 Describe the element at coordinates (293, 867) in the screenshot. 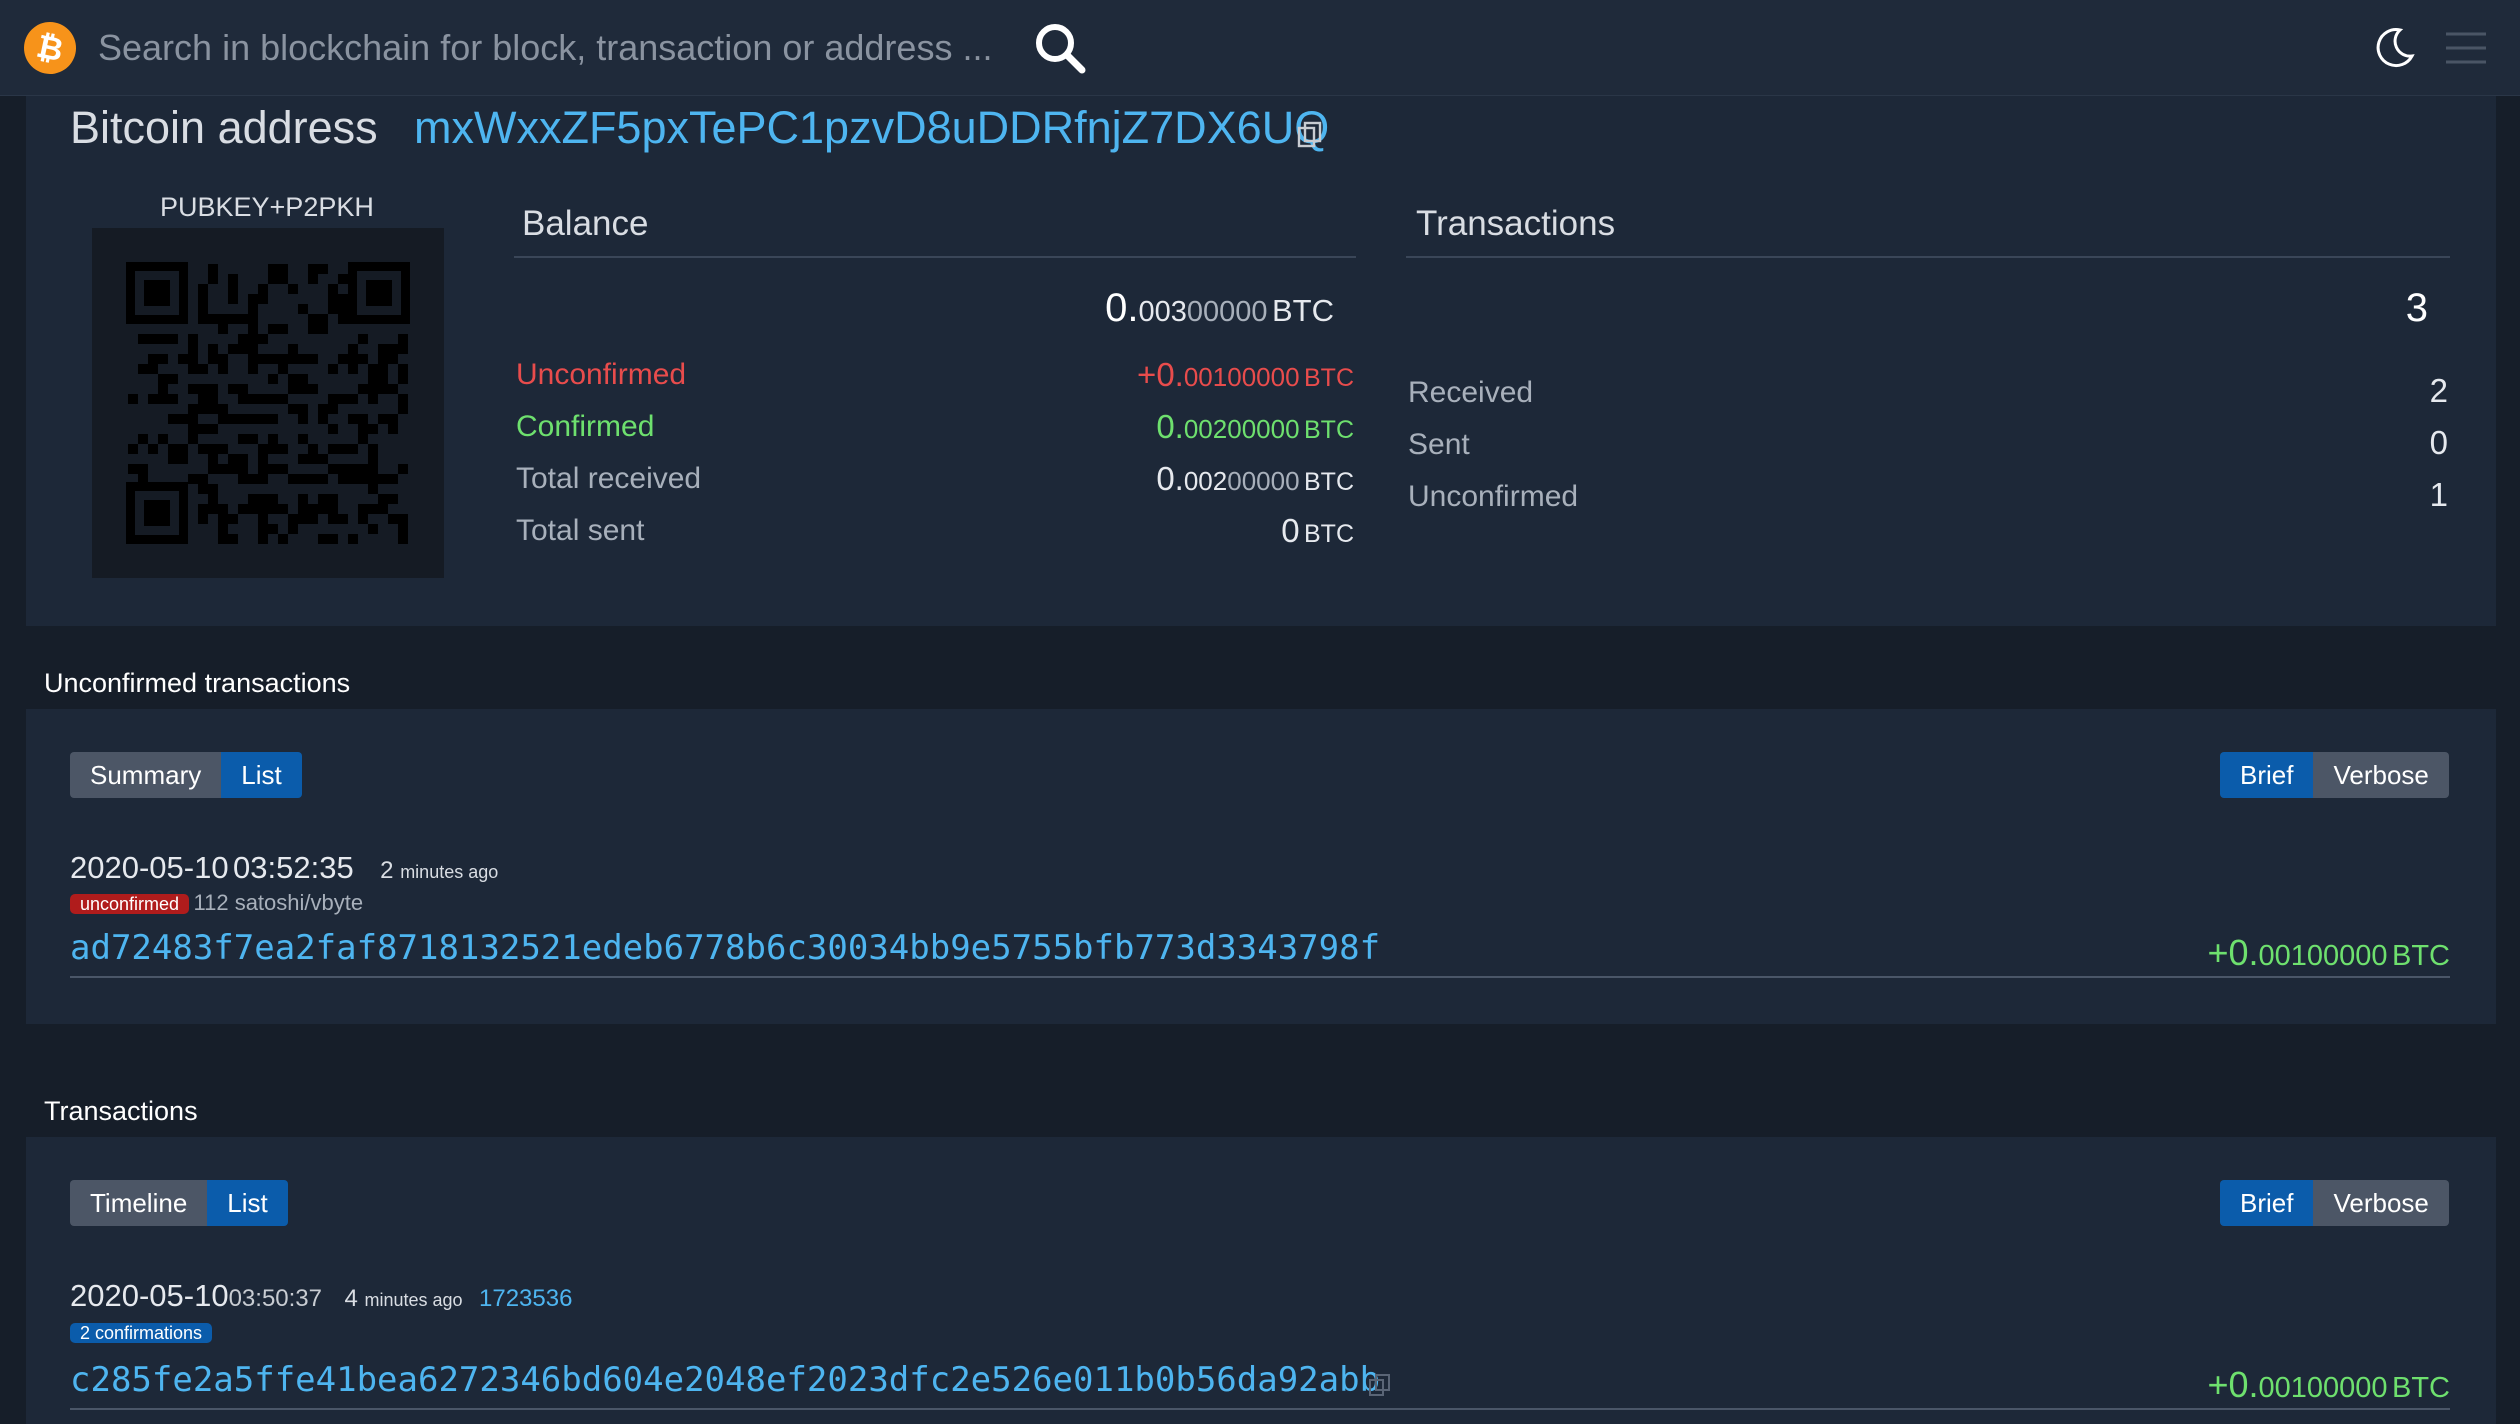

I see `tx-time: 03:52:35` at that location.